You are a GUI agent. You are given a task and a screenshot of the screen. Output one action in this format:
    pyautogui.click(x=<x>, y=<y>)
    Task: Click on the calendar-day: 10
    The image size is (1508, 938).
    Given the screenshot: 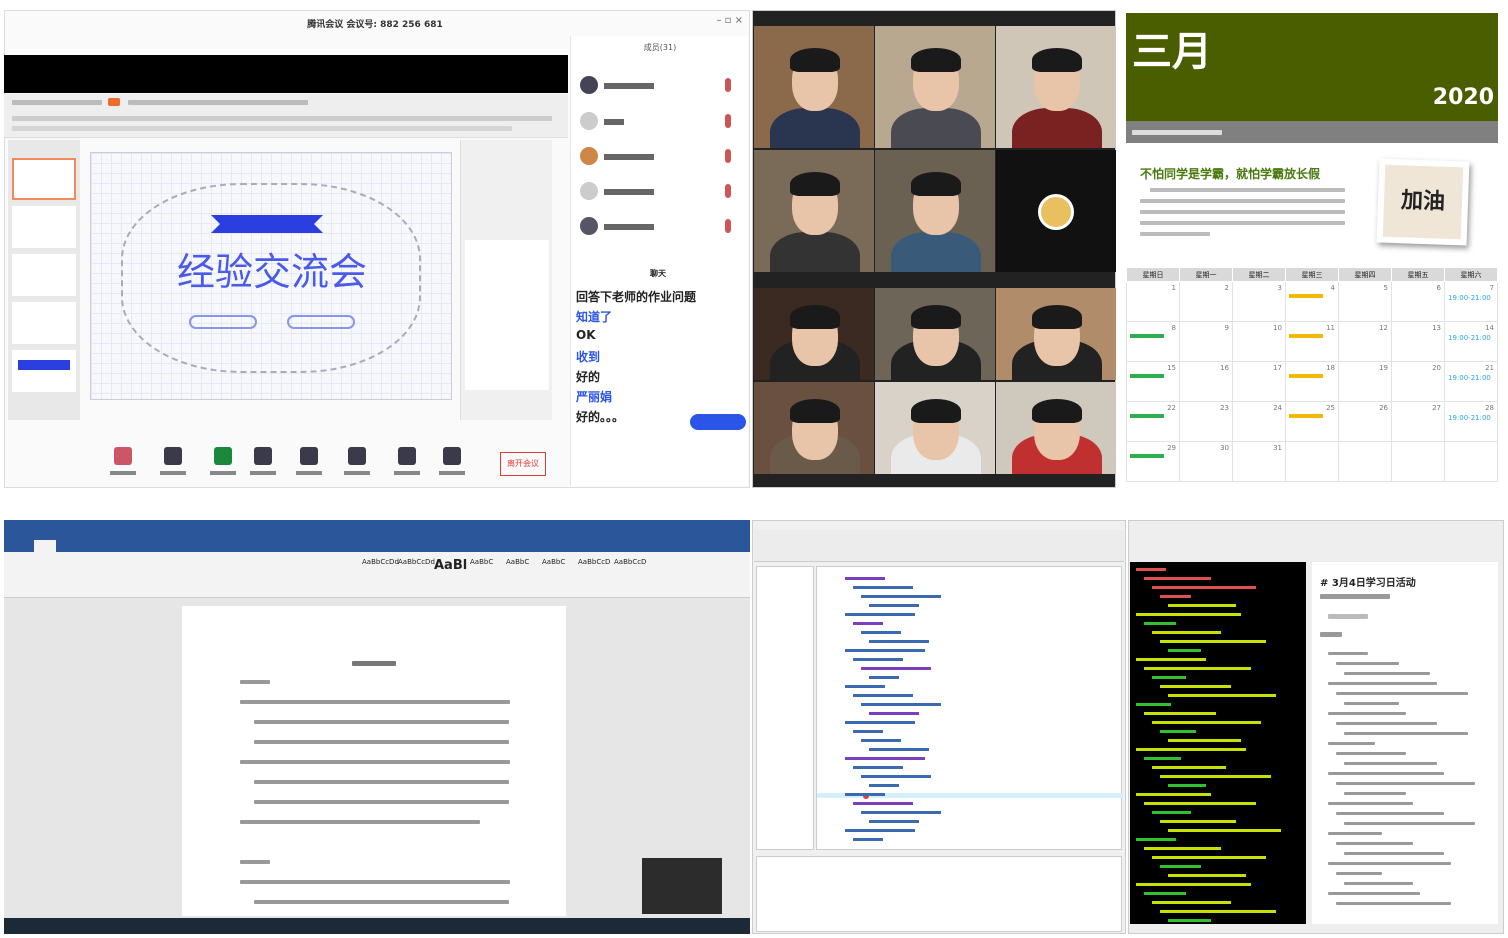 What is the action you would take?
    pyautogui.click(x=1259, y=341)
    